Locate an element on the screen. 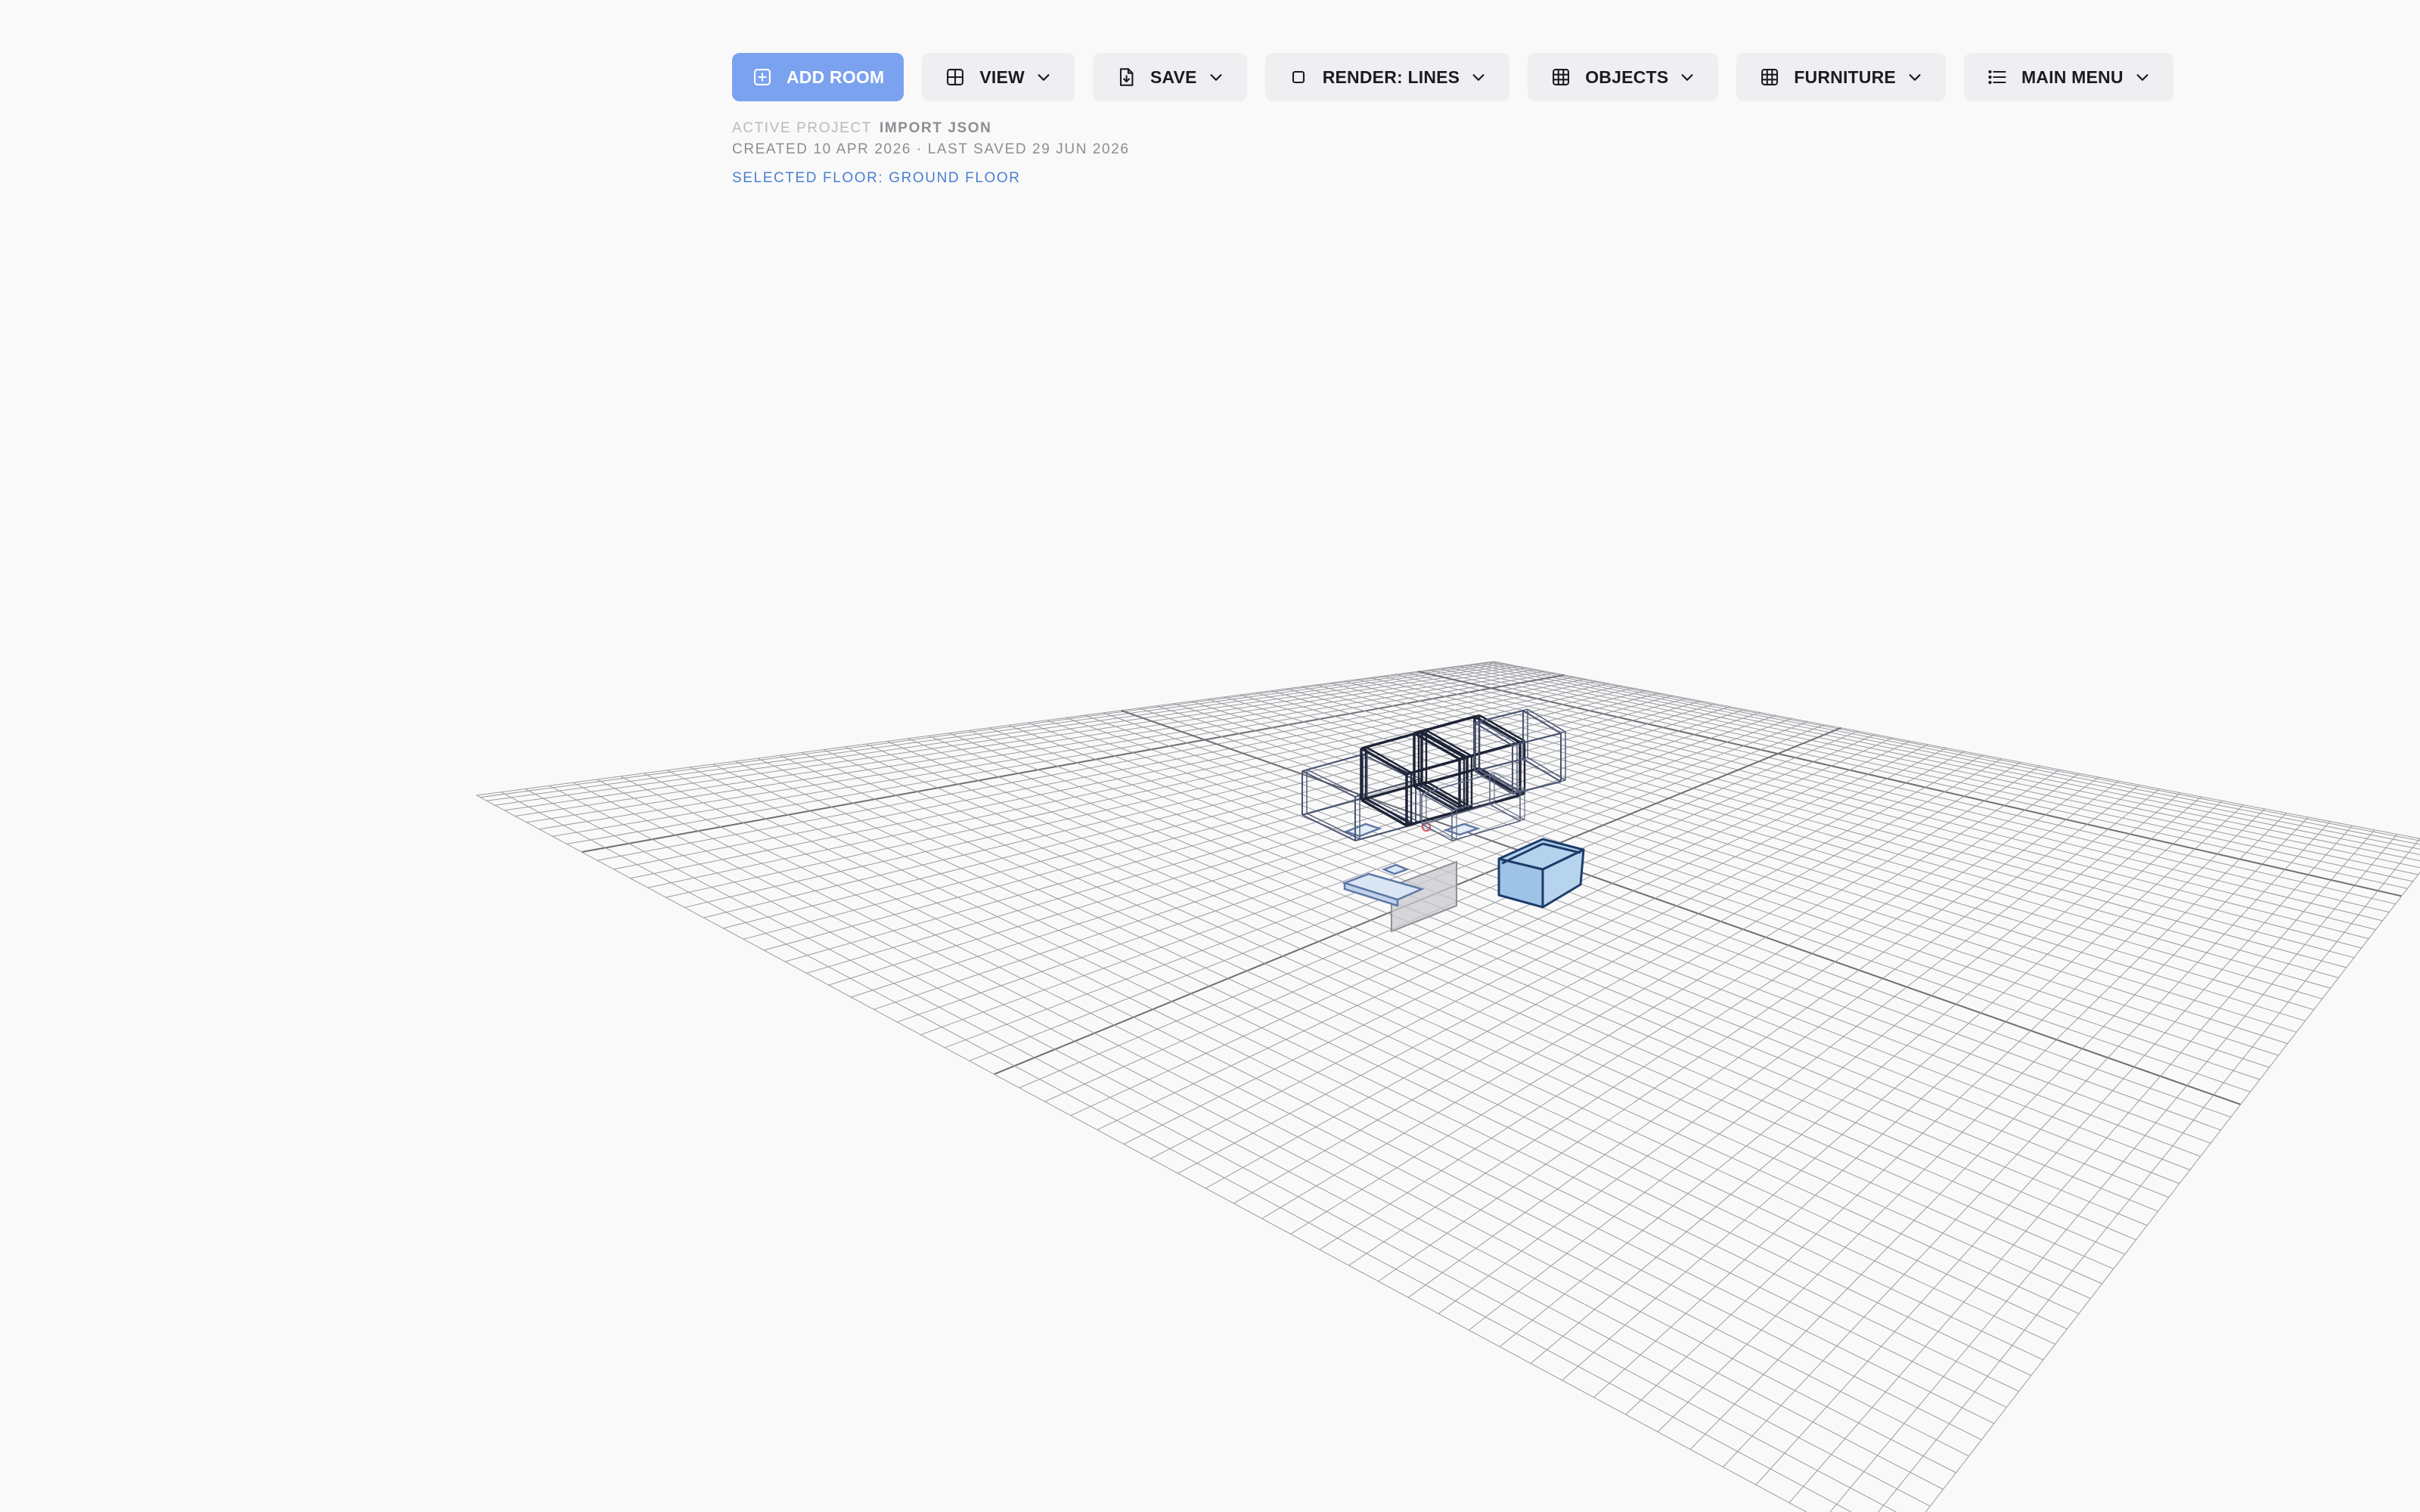  view-label: VIEW is located at coordinates (1002, 77).